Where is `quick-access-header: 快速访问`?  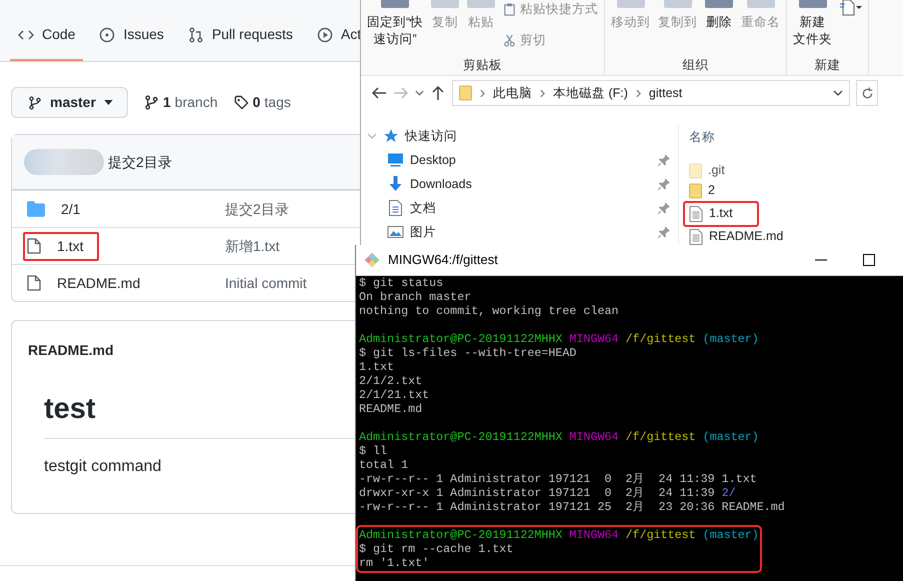
quick-access-header: 快速访问 is located at coordinates (522, 136).